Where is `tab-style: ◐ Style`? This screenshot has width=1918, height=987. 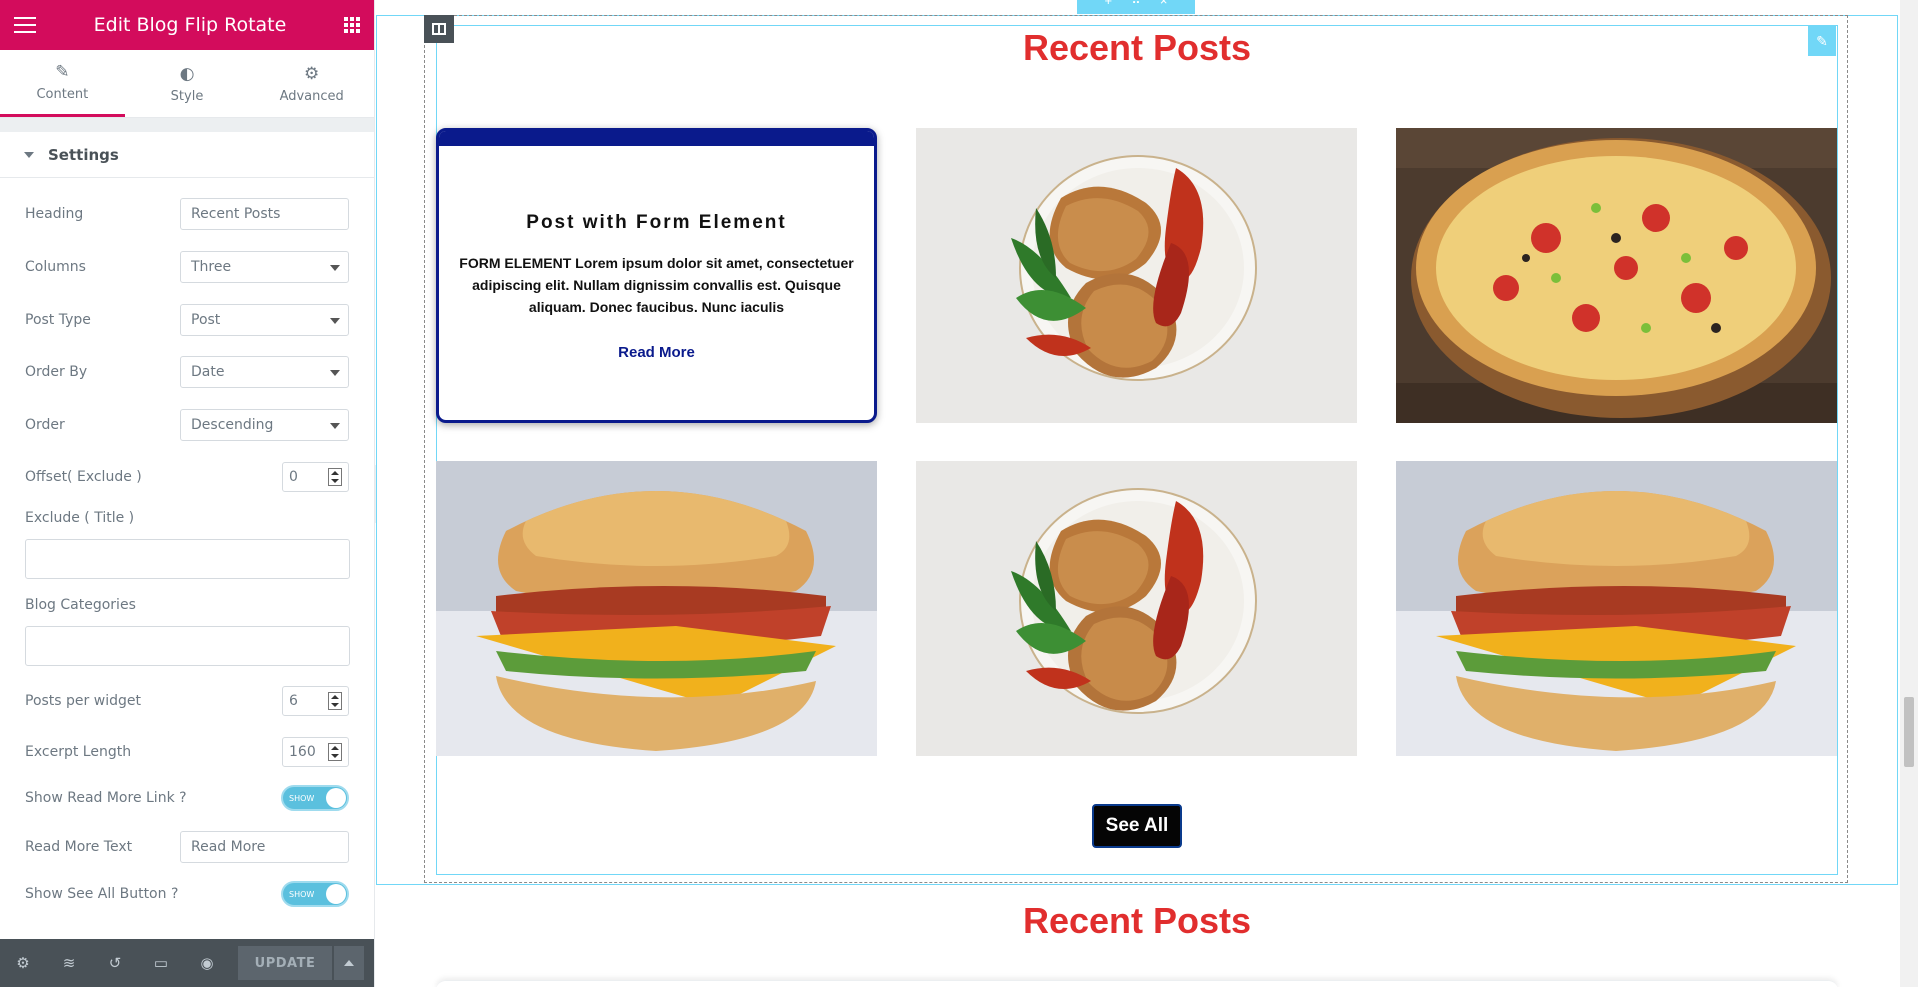 tab-style: ◐ Style is located at coordinates (187, 83).